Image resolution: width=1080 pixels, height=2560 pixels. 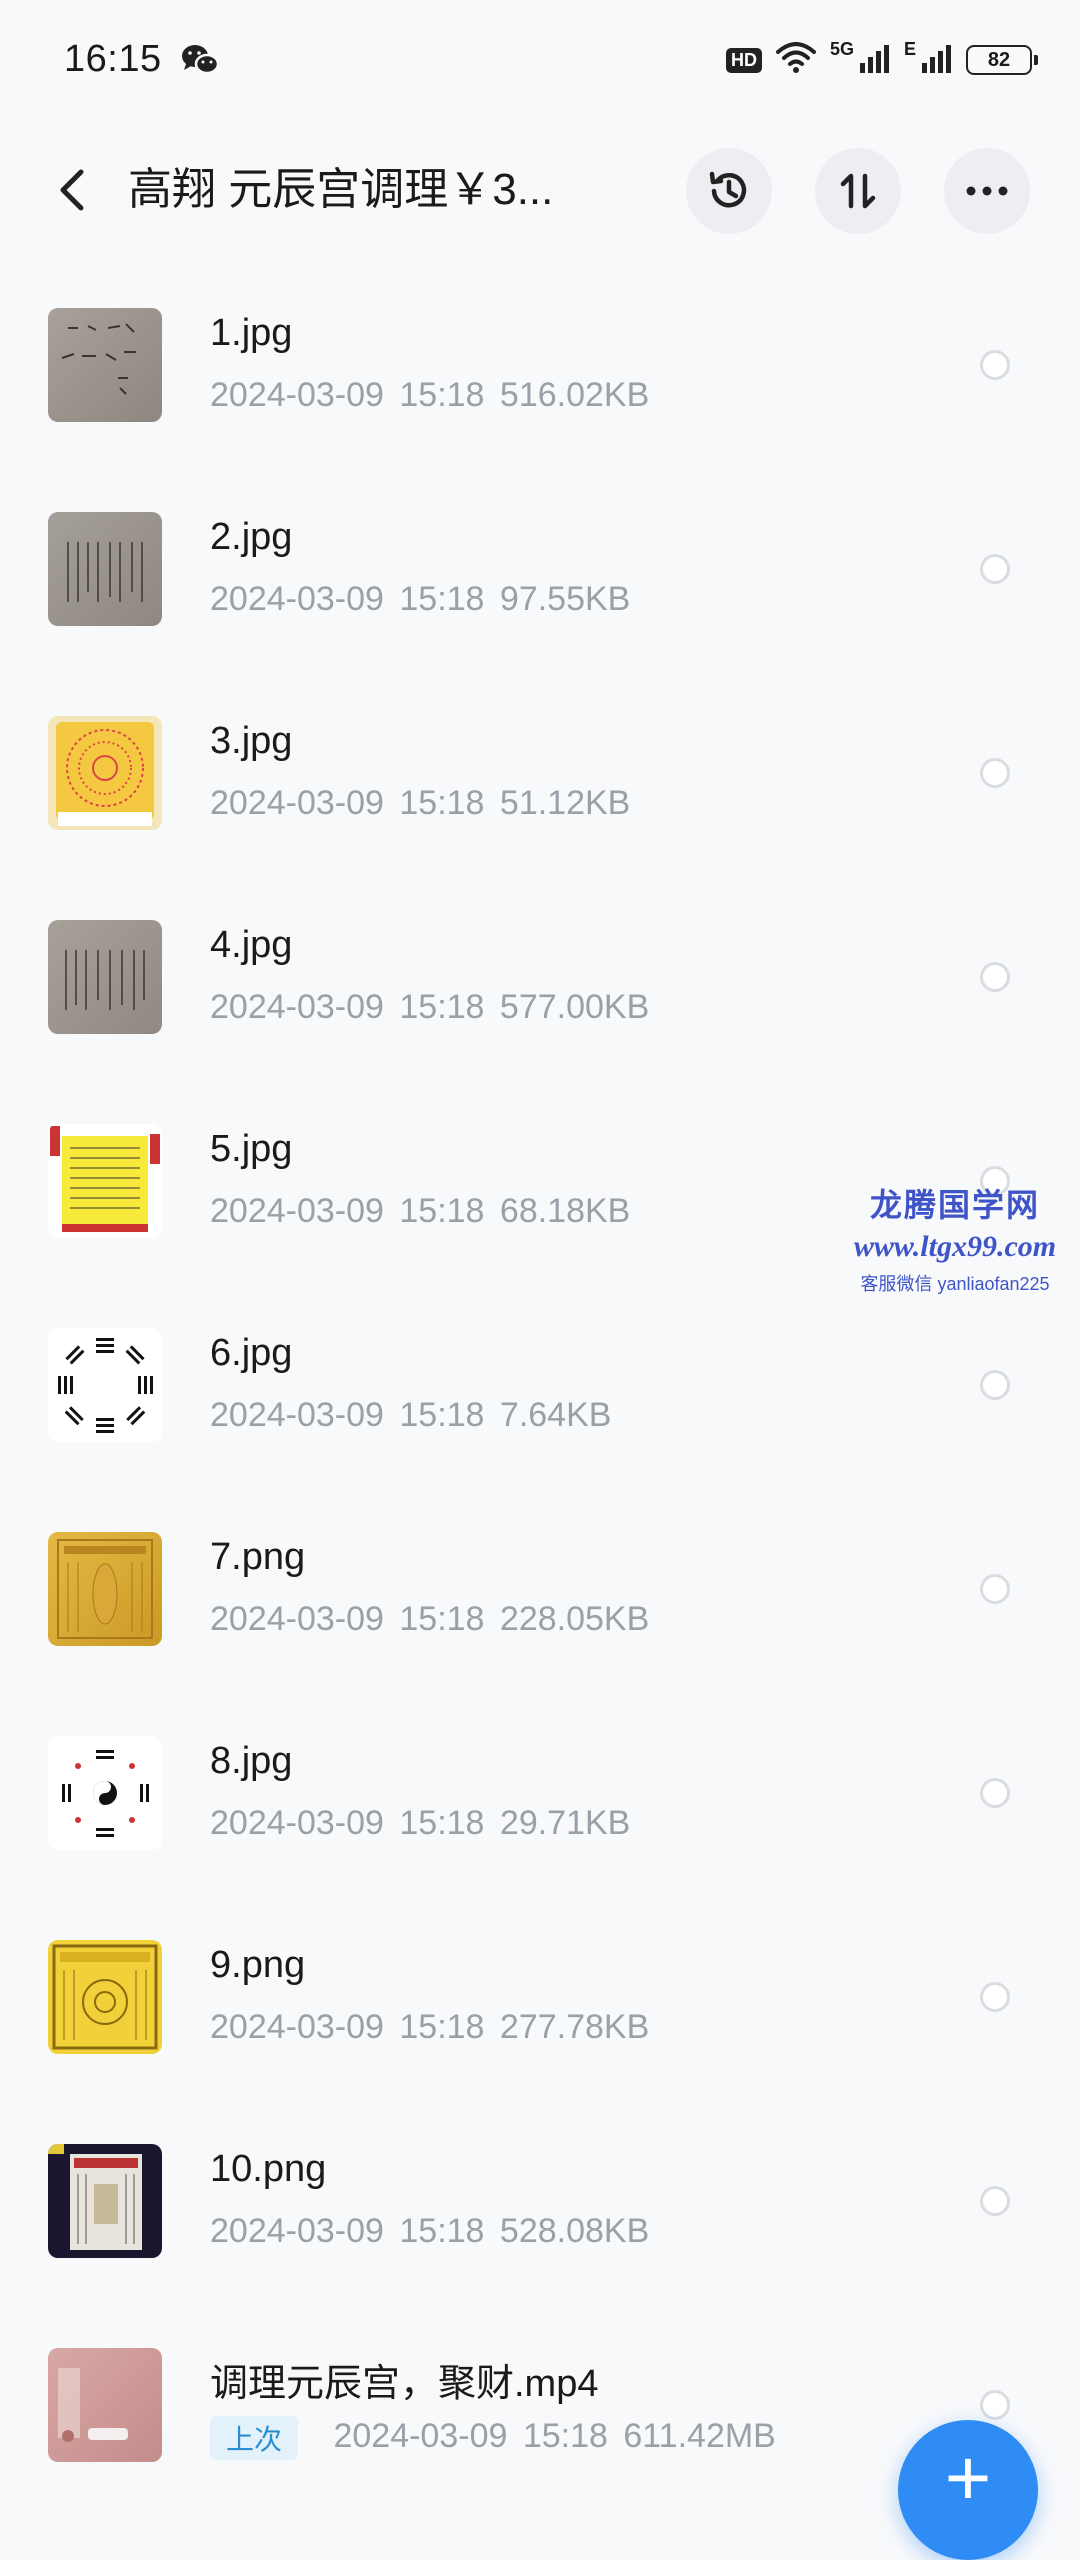 I want to click on sort-button, so click(x=858, y=191).